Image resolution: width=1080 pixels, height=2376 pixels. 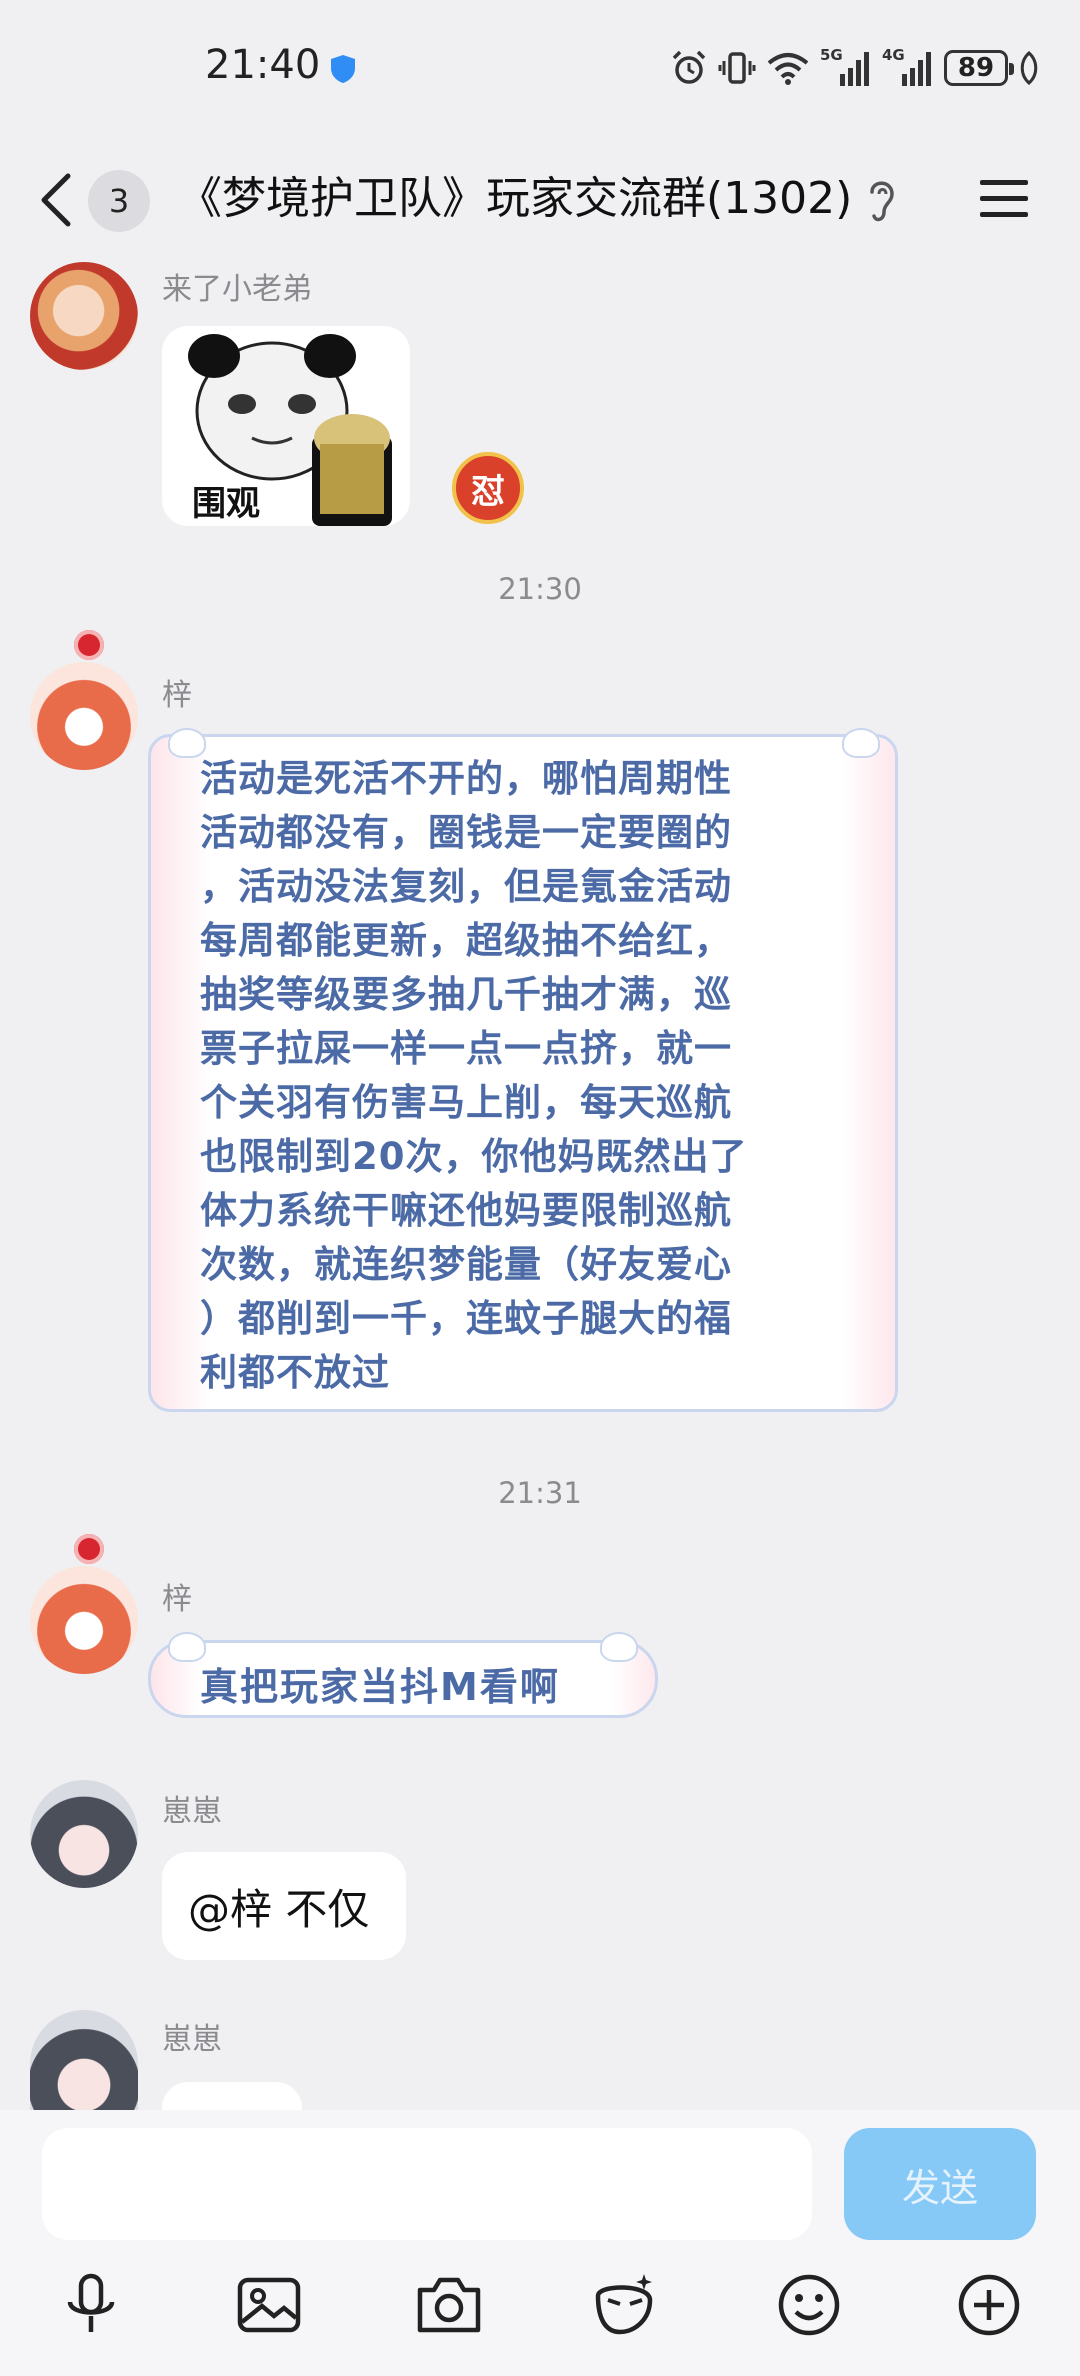 What do you see at coordinates (689, 67) in the screenshot?
I see `alarm-icon` at bounding box center [689, 67].